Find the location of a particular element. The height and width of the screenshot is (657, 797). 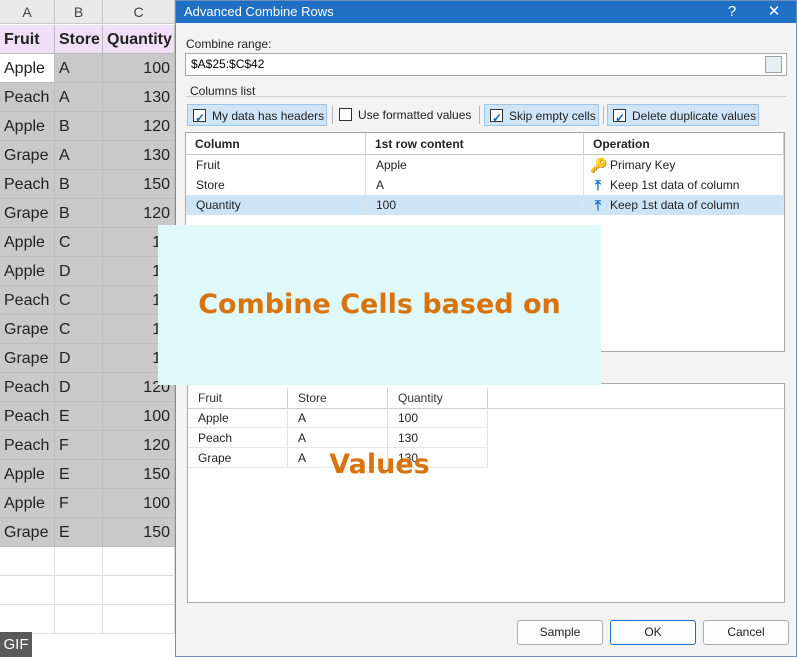

help-icon: ? is located at coordinates (732, 12).